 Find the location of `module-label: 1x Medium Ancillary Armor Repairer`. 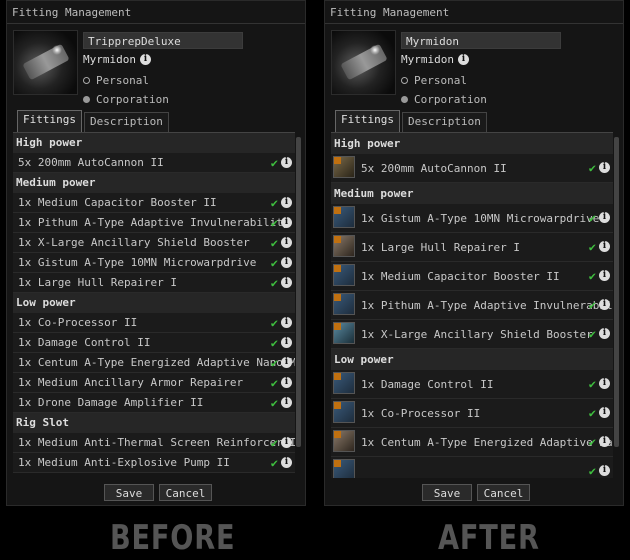

module-label: 1x Medium Ancillary Armor Repairer is located at coordinates (131, 382).